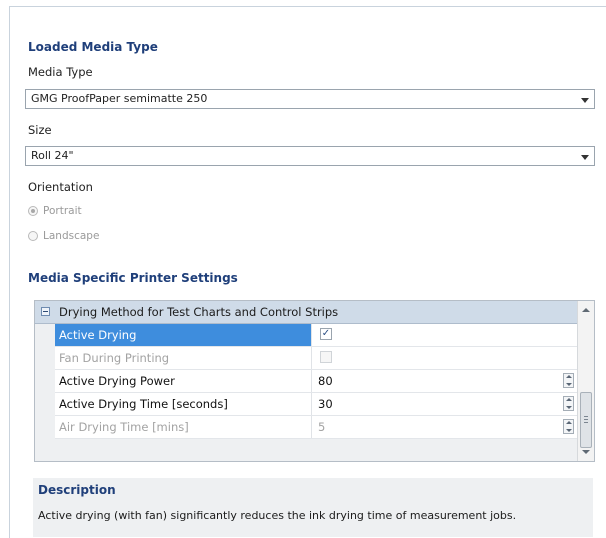 This screenshot has width=606, height=538. Describe the element at coordinates (119, 98) in the screenshot. I see `media-type-value: GMG ProofPaper semimatte 250` at that location.